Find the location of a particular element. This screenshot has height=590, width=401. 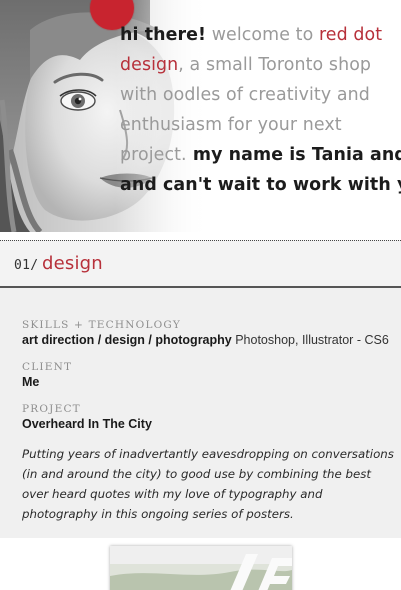

intro-line3: with oodles of creativity and is located at coordinates (245, 95).